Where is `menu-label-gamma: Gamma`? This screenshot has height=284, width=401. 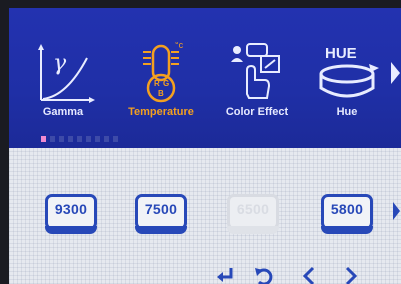
menu-label-gamma: Gamma is located at coordinates (63, 112).